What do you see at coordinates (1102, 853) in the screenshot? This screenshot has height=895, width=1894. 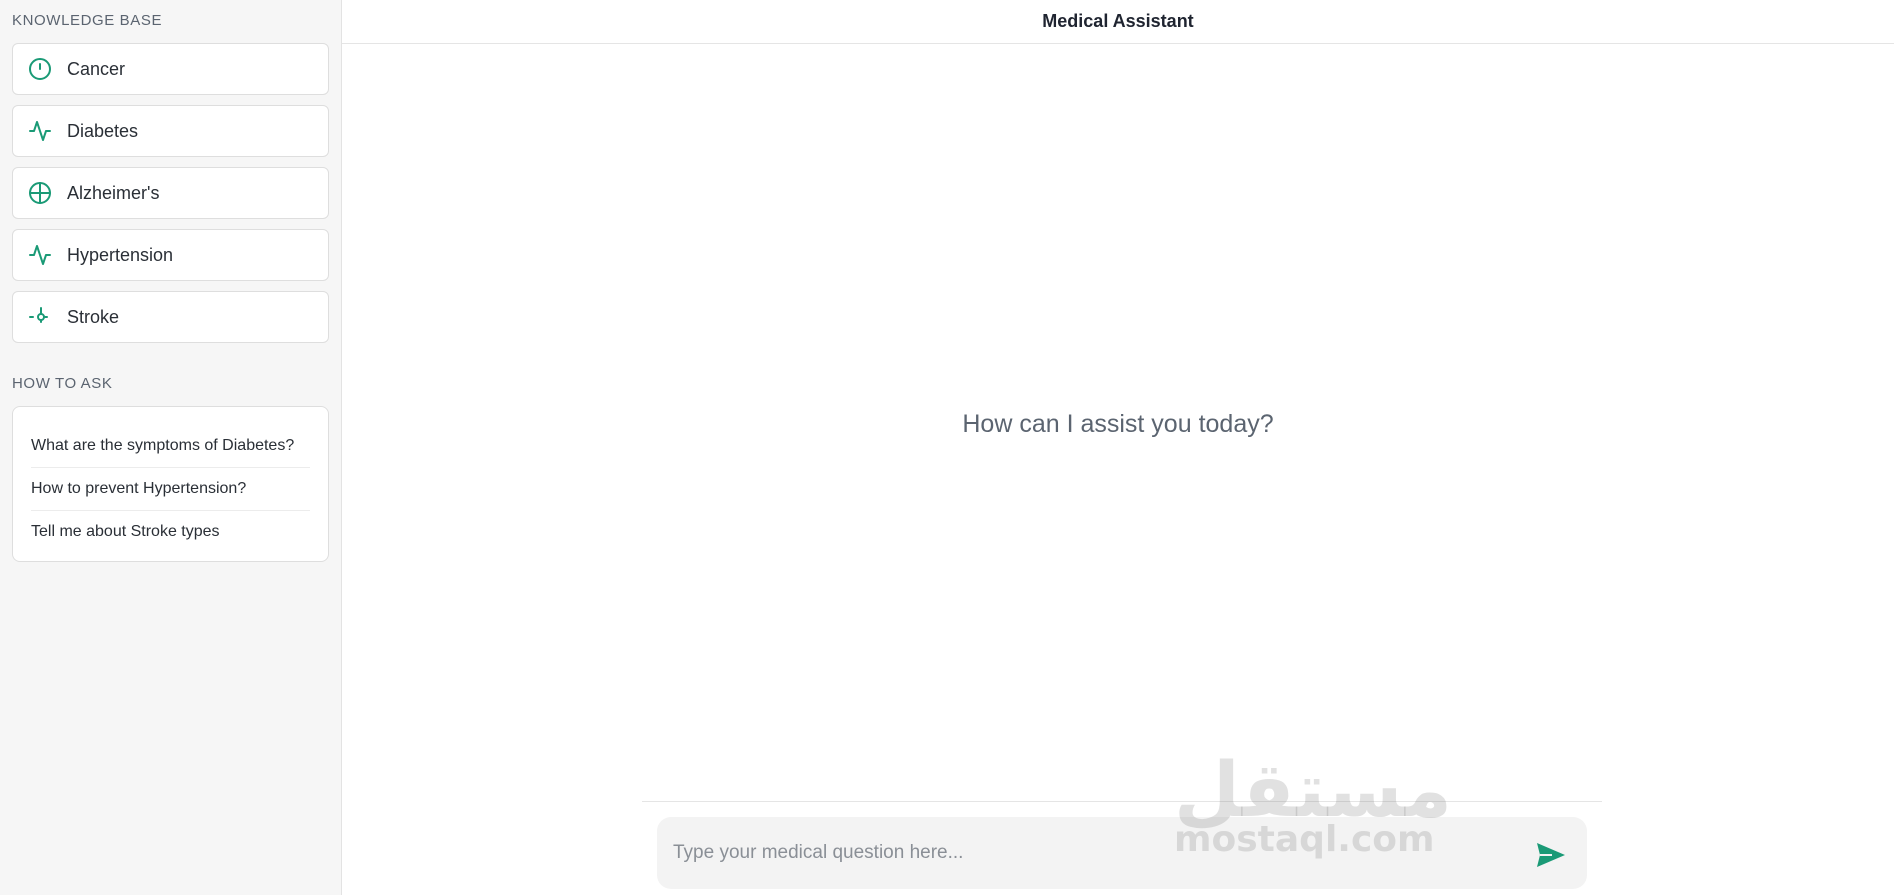 I see `message-input` at bounding box center [1102, 853].